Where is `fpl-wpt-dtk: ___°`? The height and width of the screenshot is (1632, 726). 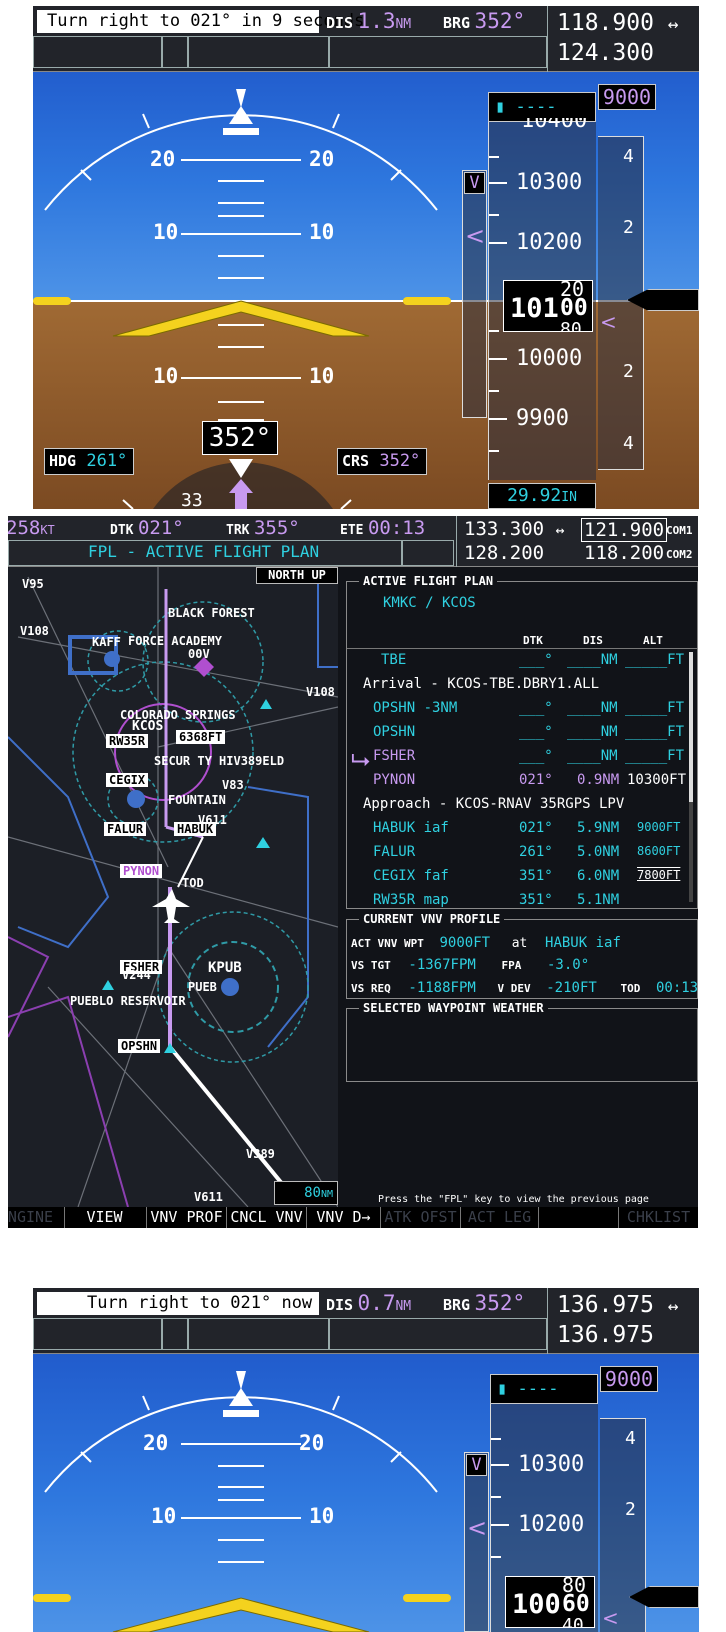 fpl-wpt-dtk: ___° is located at coordinates (536, 660).